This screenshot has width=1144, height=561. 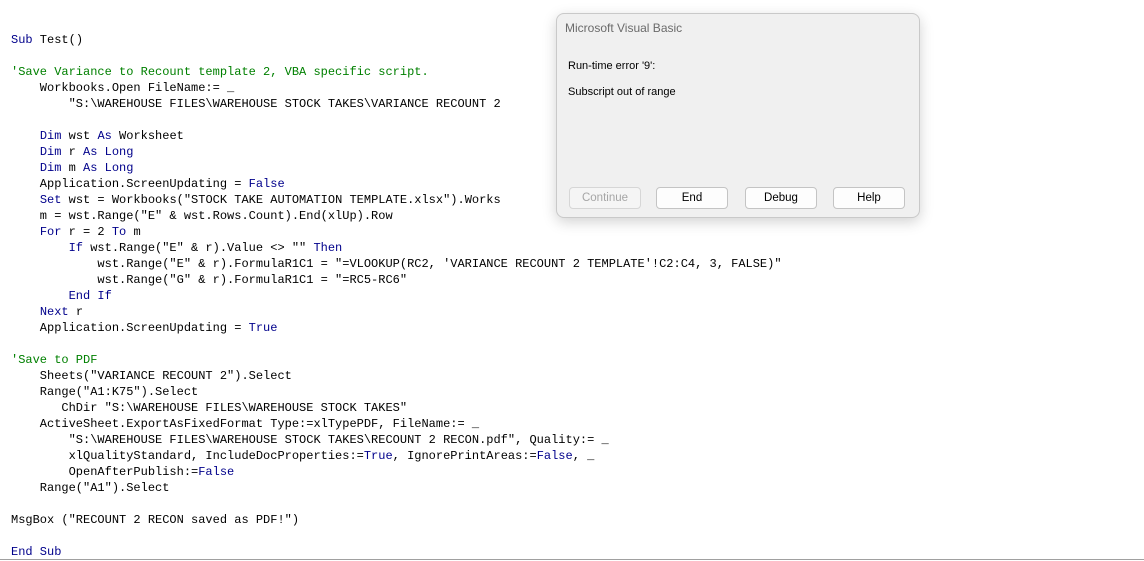 What do you see at coordinates (869, 198) in the screenshot?
I see `help-button: Help` at bounding box center [869, 198].